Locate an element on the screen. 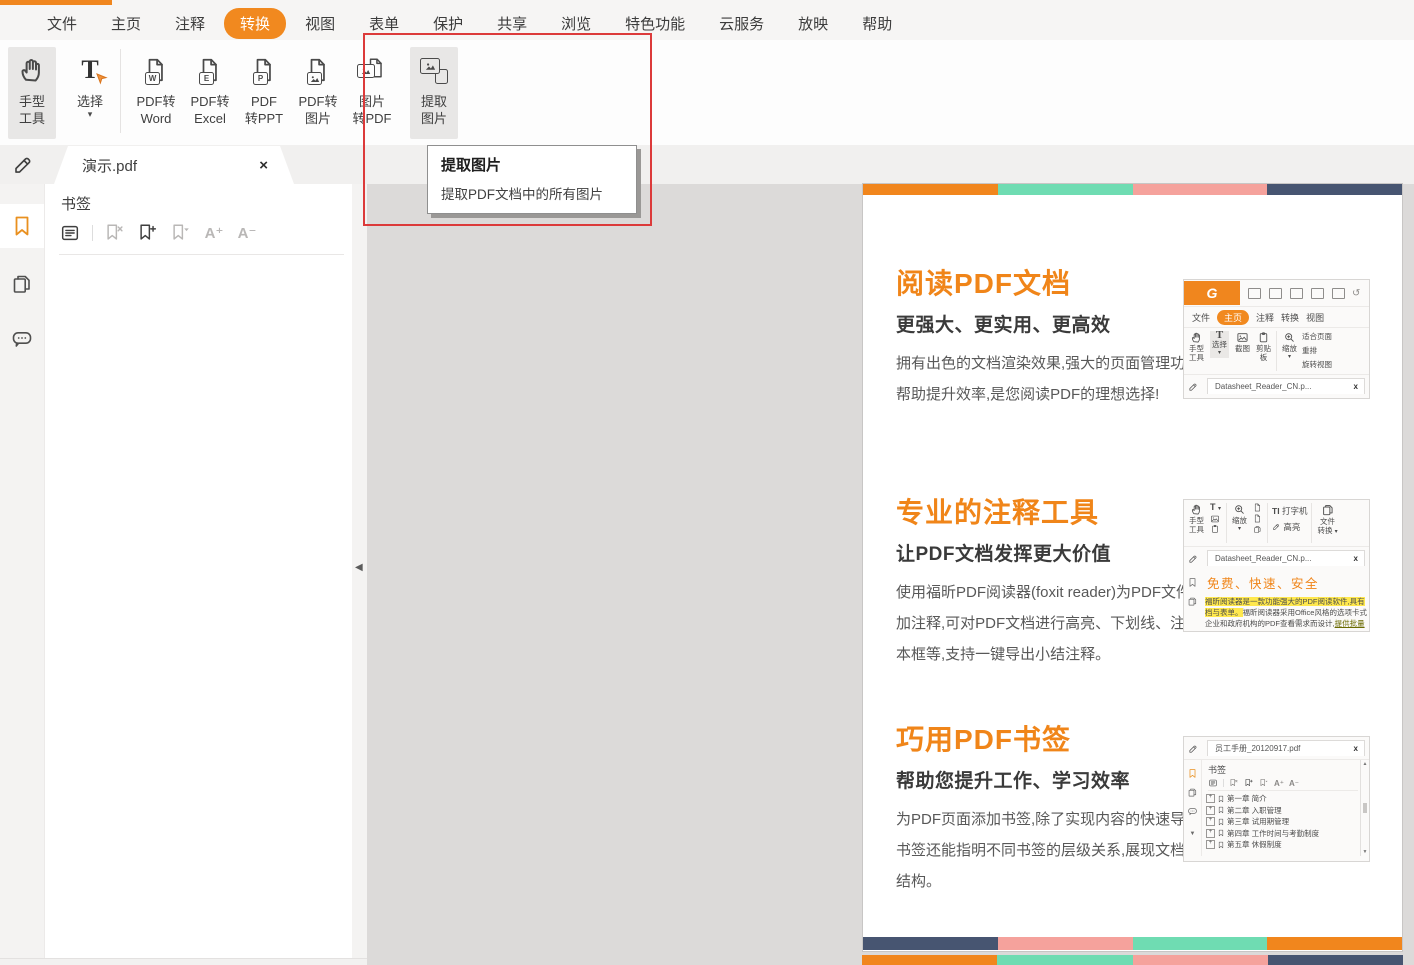 Image resolution: width=1414 pixels, height=965 pixels. pdf-to-ppt-button: P PDF 转PPT is located at coordinates (264, 93).